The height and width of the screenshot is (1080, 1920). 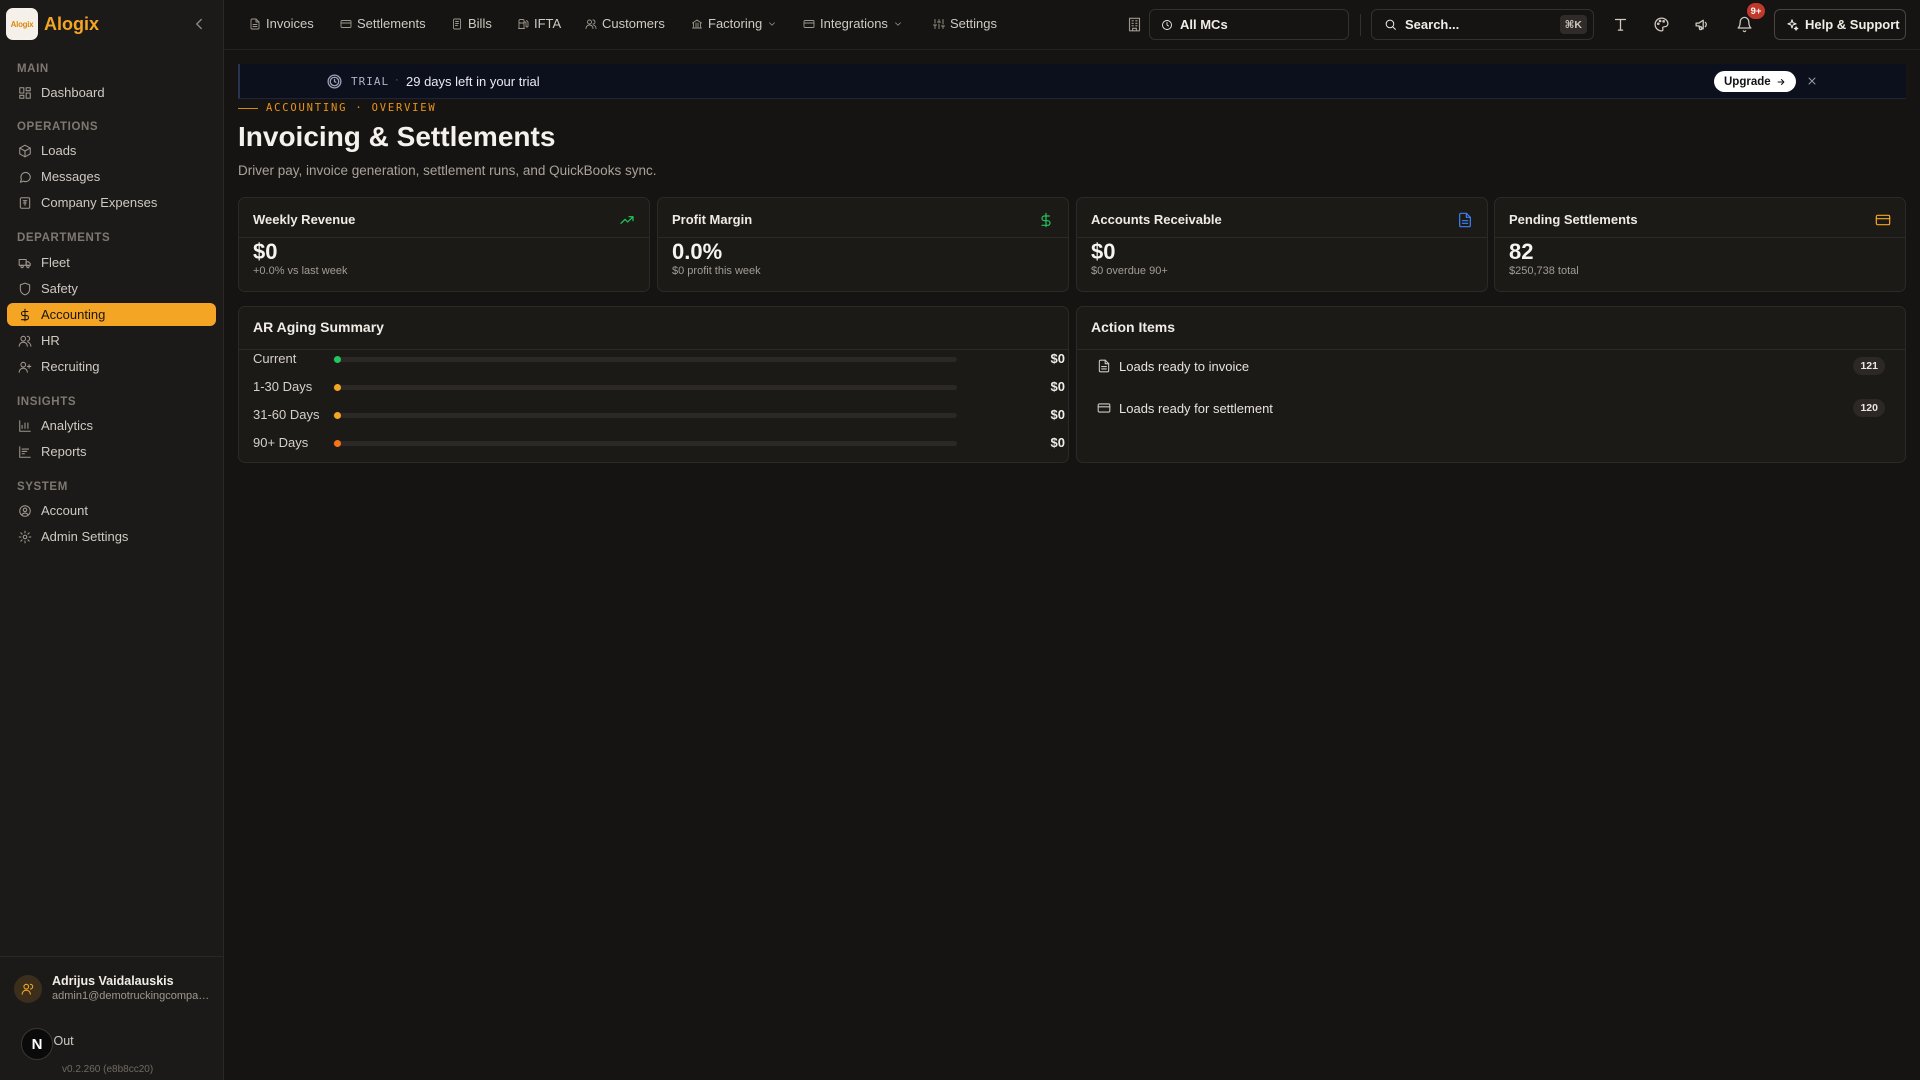 What do you see at coordinates (391, 23) in the screenshot?
I see `topnav-label: Settlements` at bounding box center [391, 23].